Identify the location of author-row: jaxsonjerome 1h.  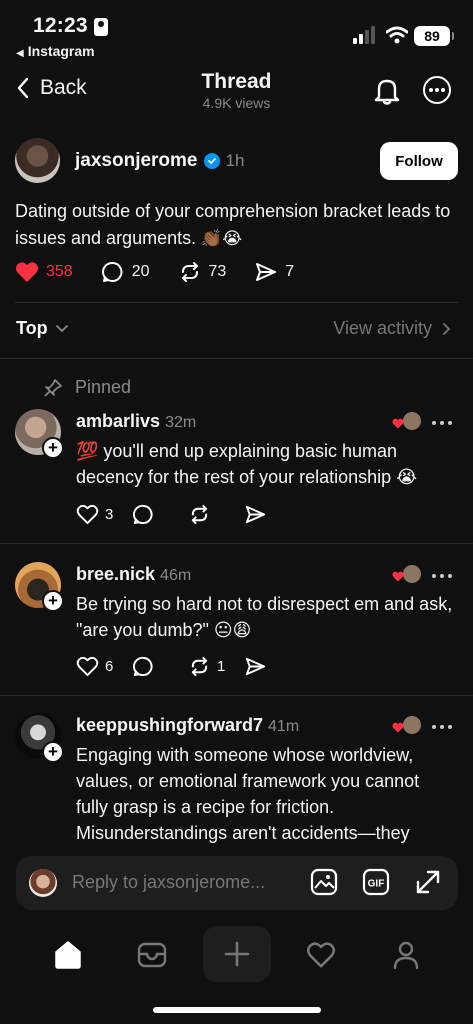
(159, 161).